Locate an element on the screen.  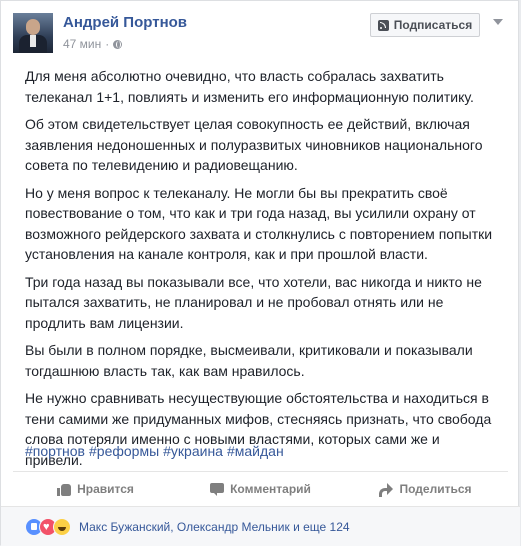
author-avatar is located at coordinates (33, 33).